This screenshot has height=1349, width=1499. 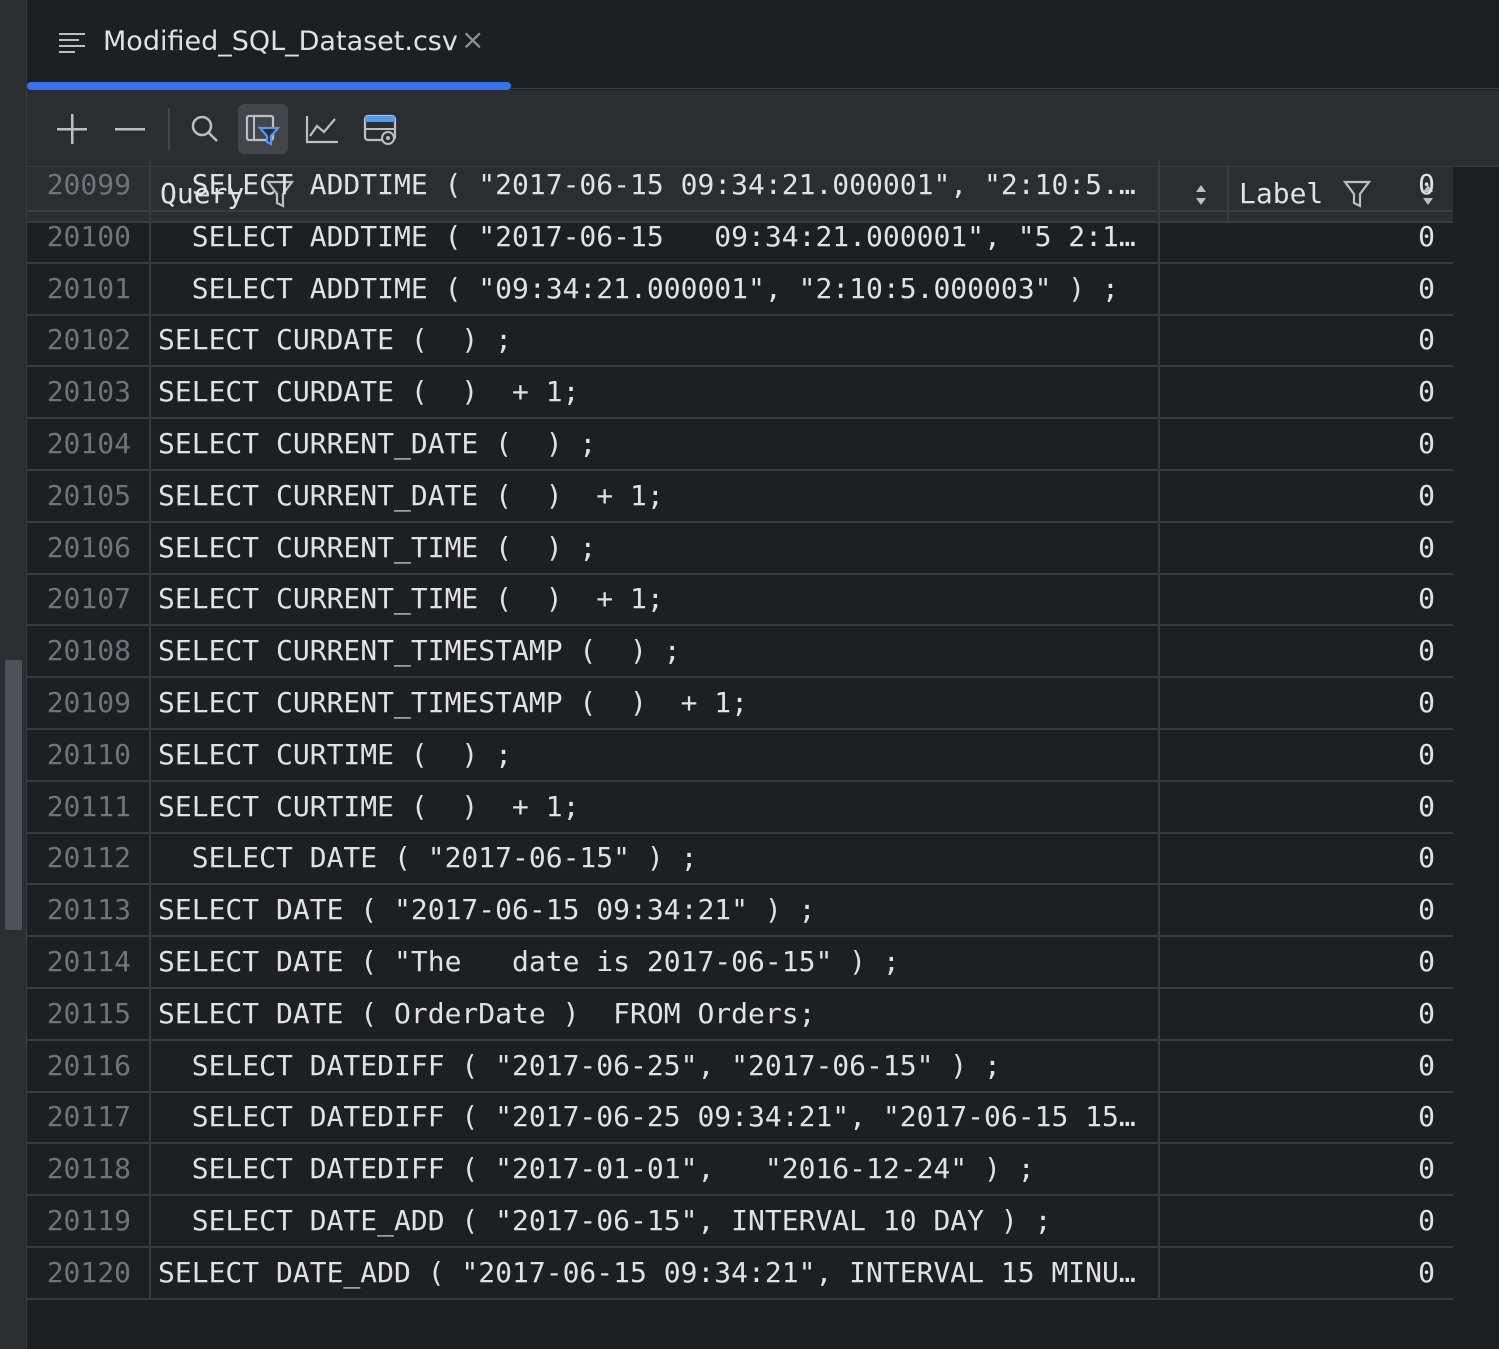 What do you see at coordinates (655, 910) in the screenshot?
I see `query-cell: SELECT DATE ( "2017-06-15 09:34:21" ) ;` at bounding box center [655, 910].